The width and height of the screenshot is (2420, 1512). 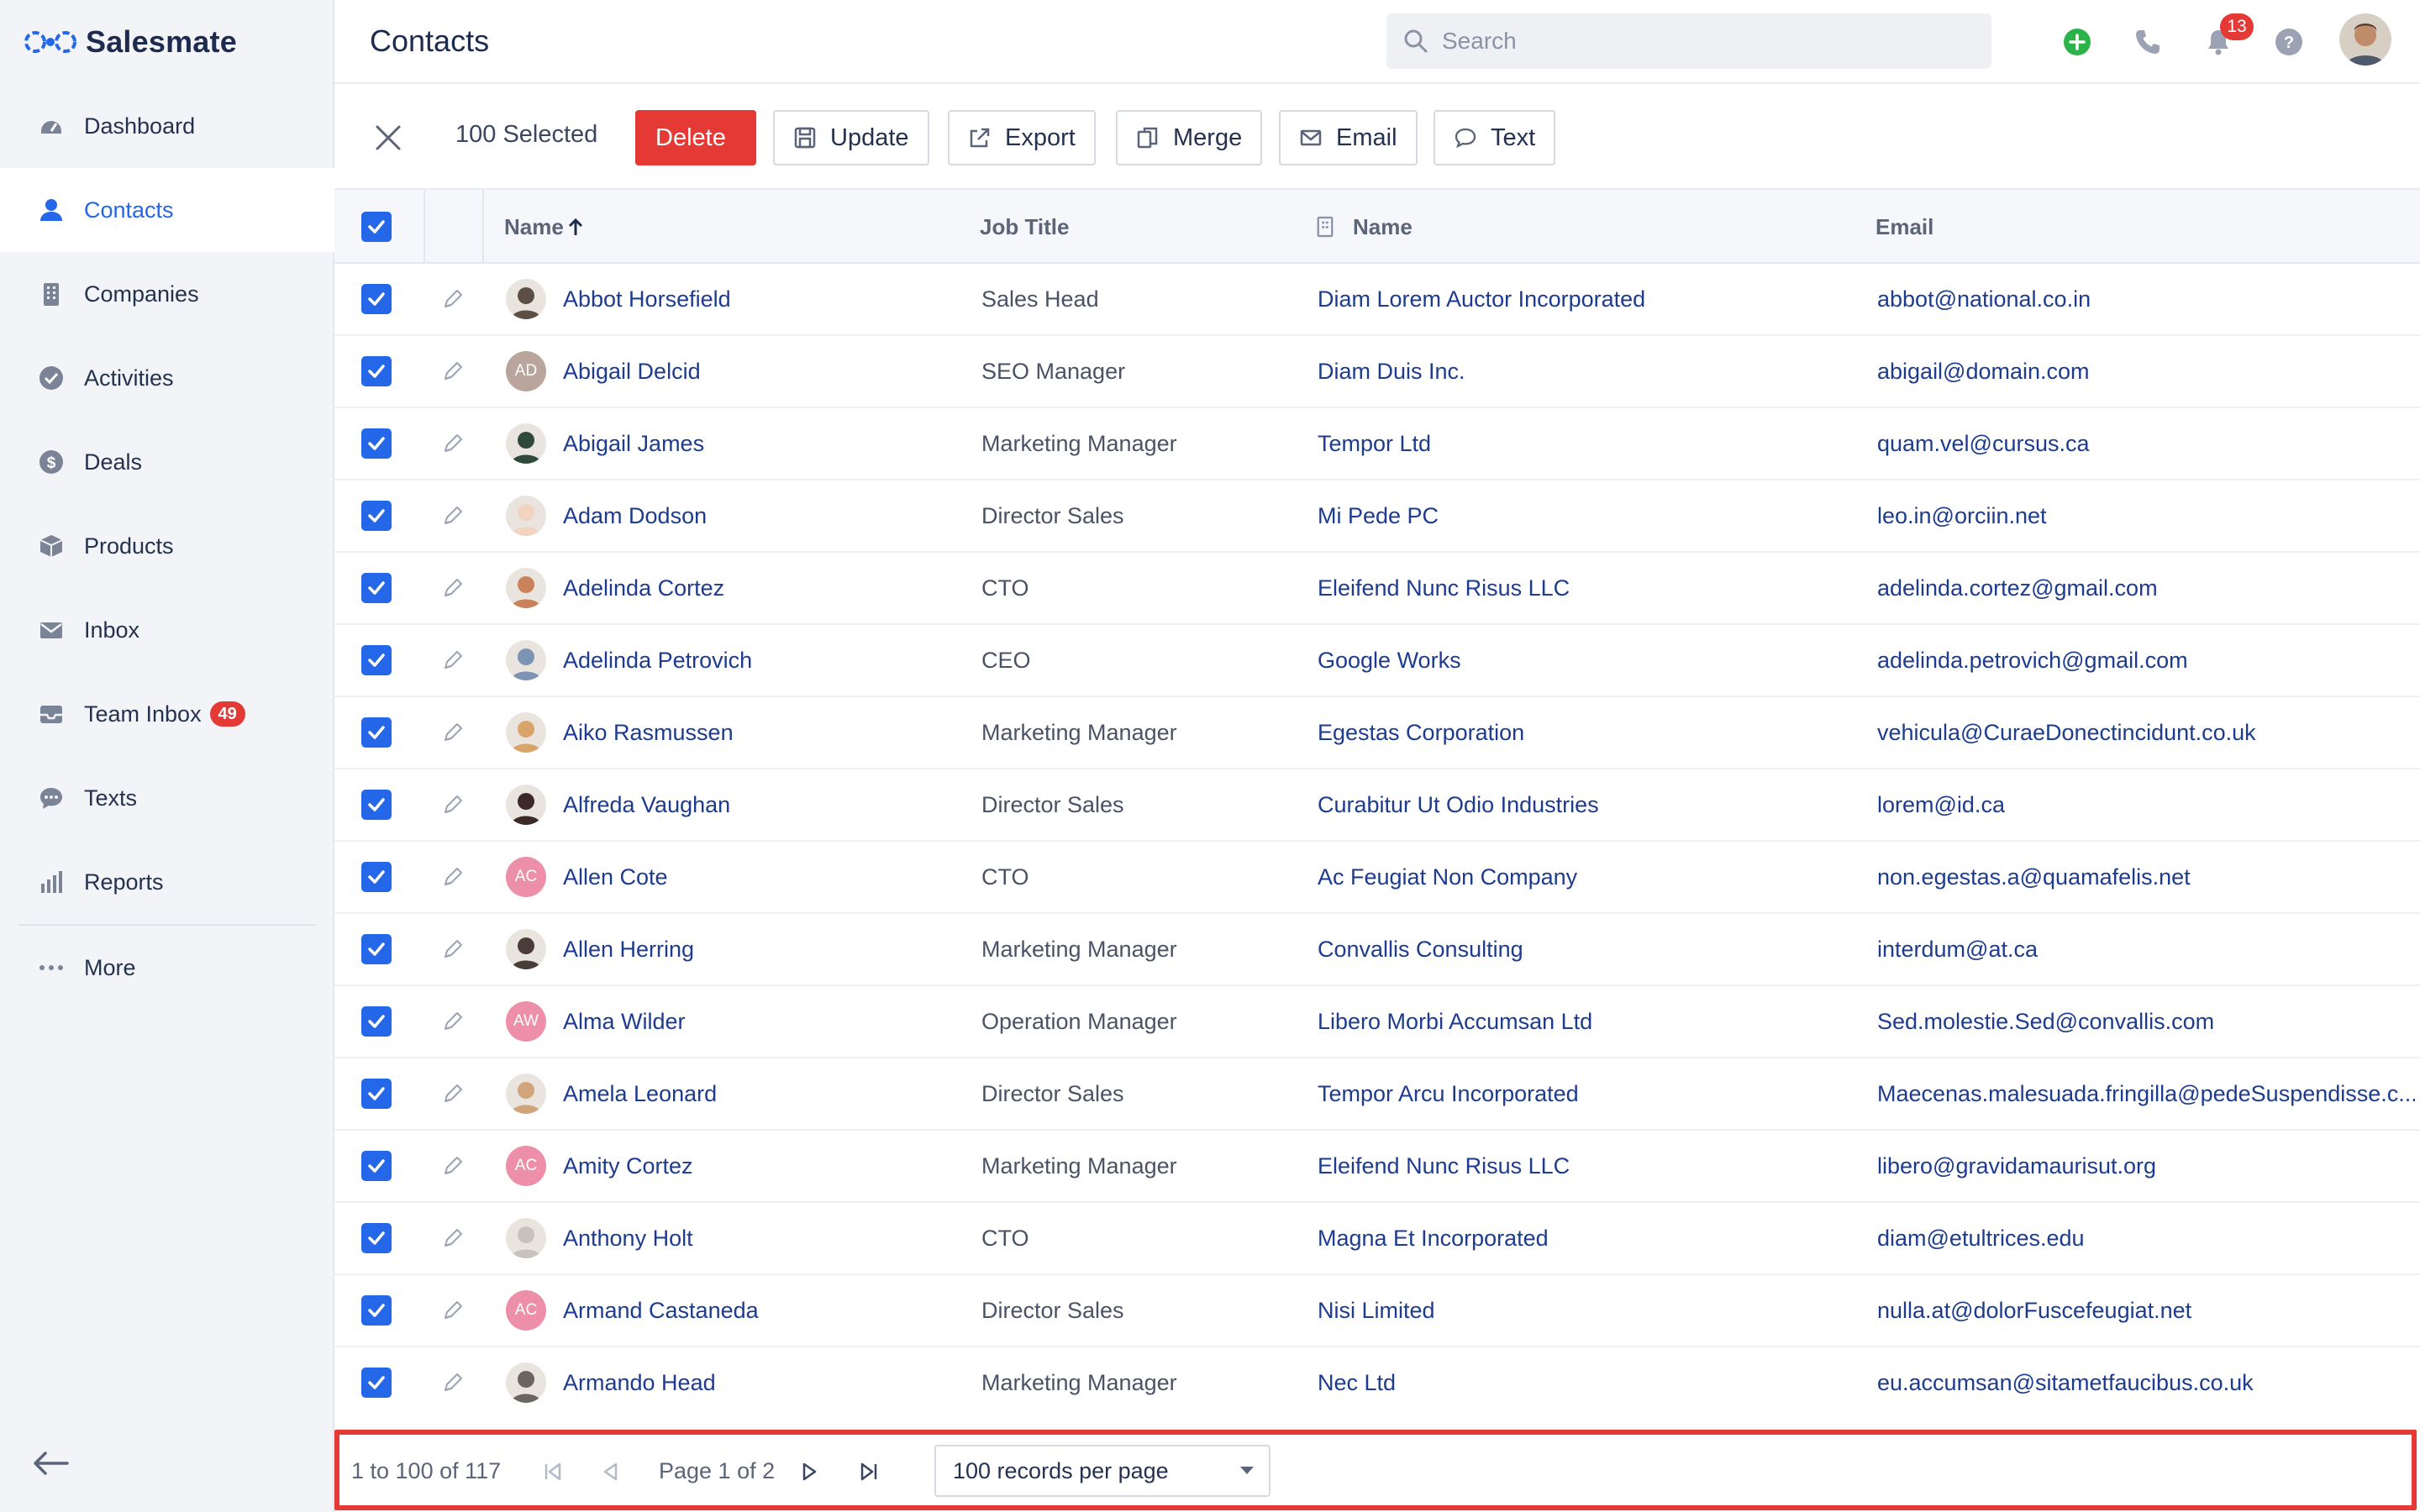 What do you see at coordinates (2365, 39) in the screenshot?
I see `user-avatar` at bounding box center [2365, 39].